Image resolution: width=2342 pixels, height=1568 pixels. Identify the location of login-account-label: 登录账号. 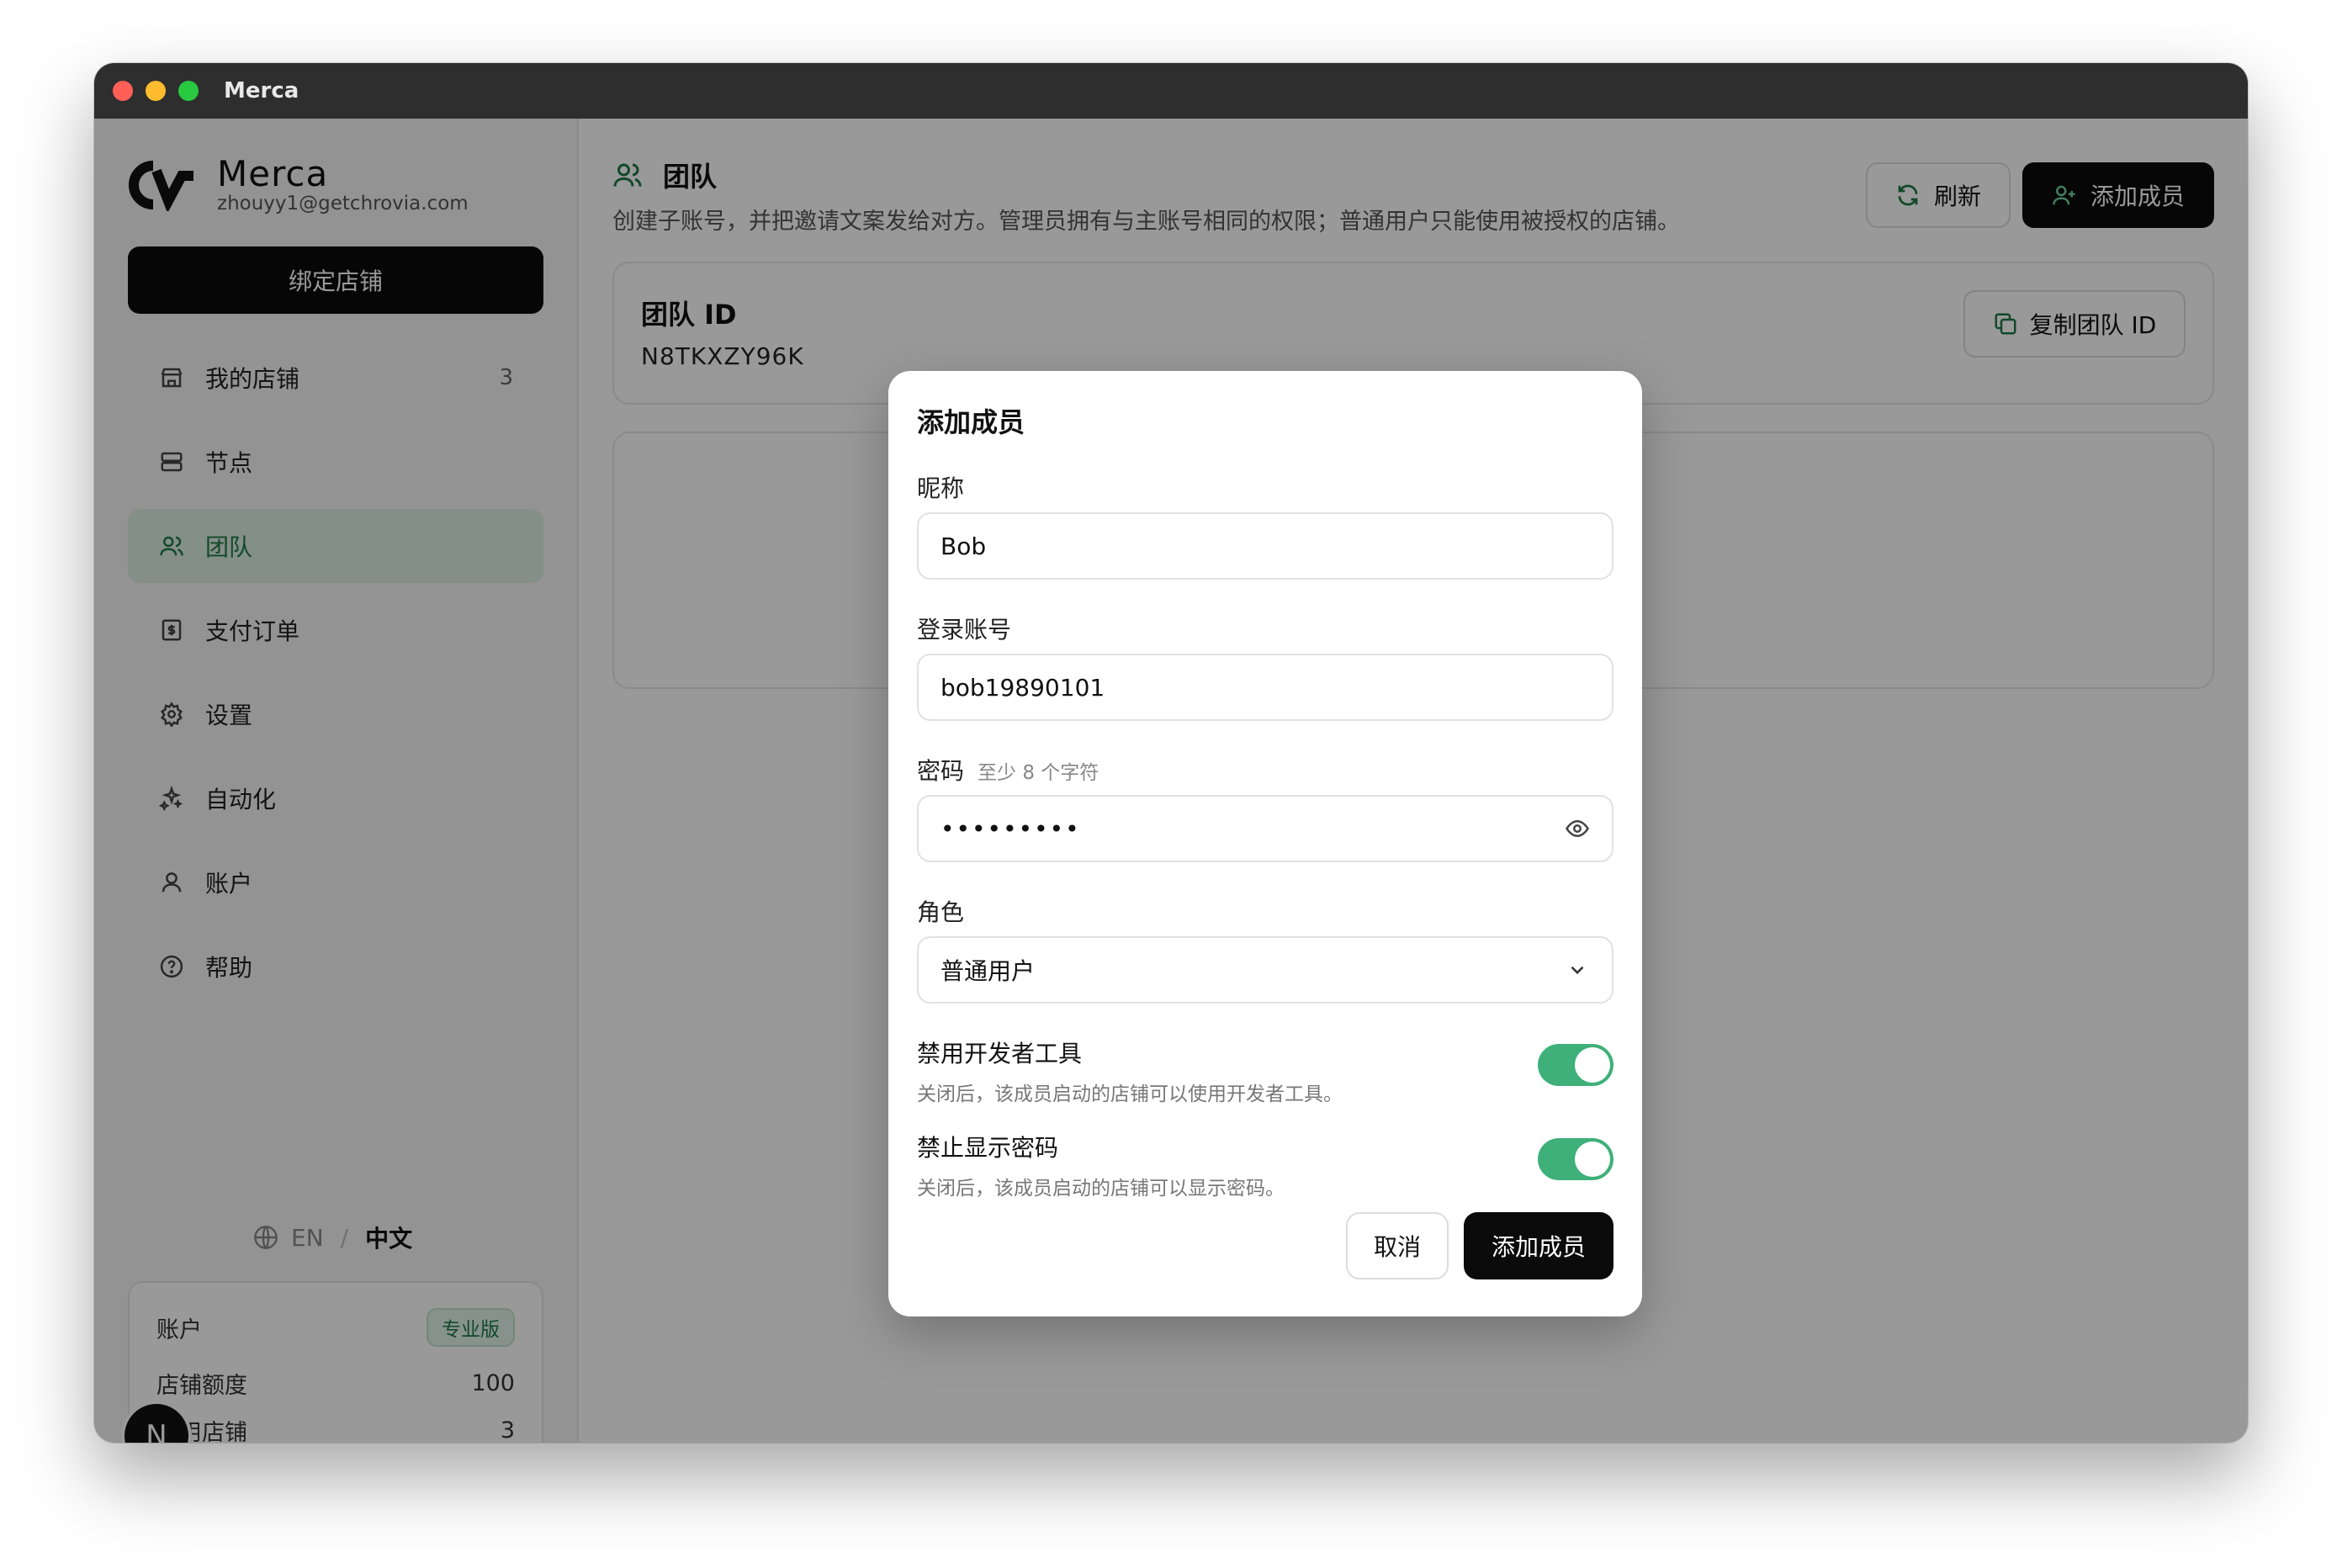
(964, 630).